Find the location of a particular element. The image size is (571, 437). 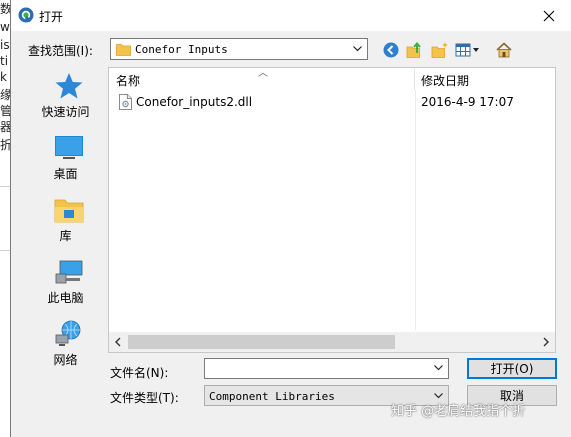

new-folder-button is located at coordinates (440, 50).